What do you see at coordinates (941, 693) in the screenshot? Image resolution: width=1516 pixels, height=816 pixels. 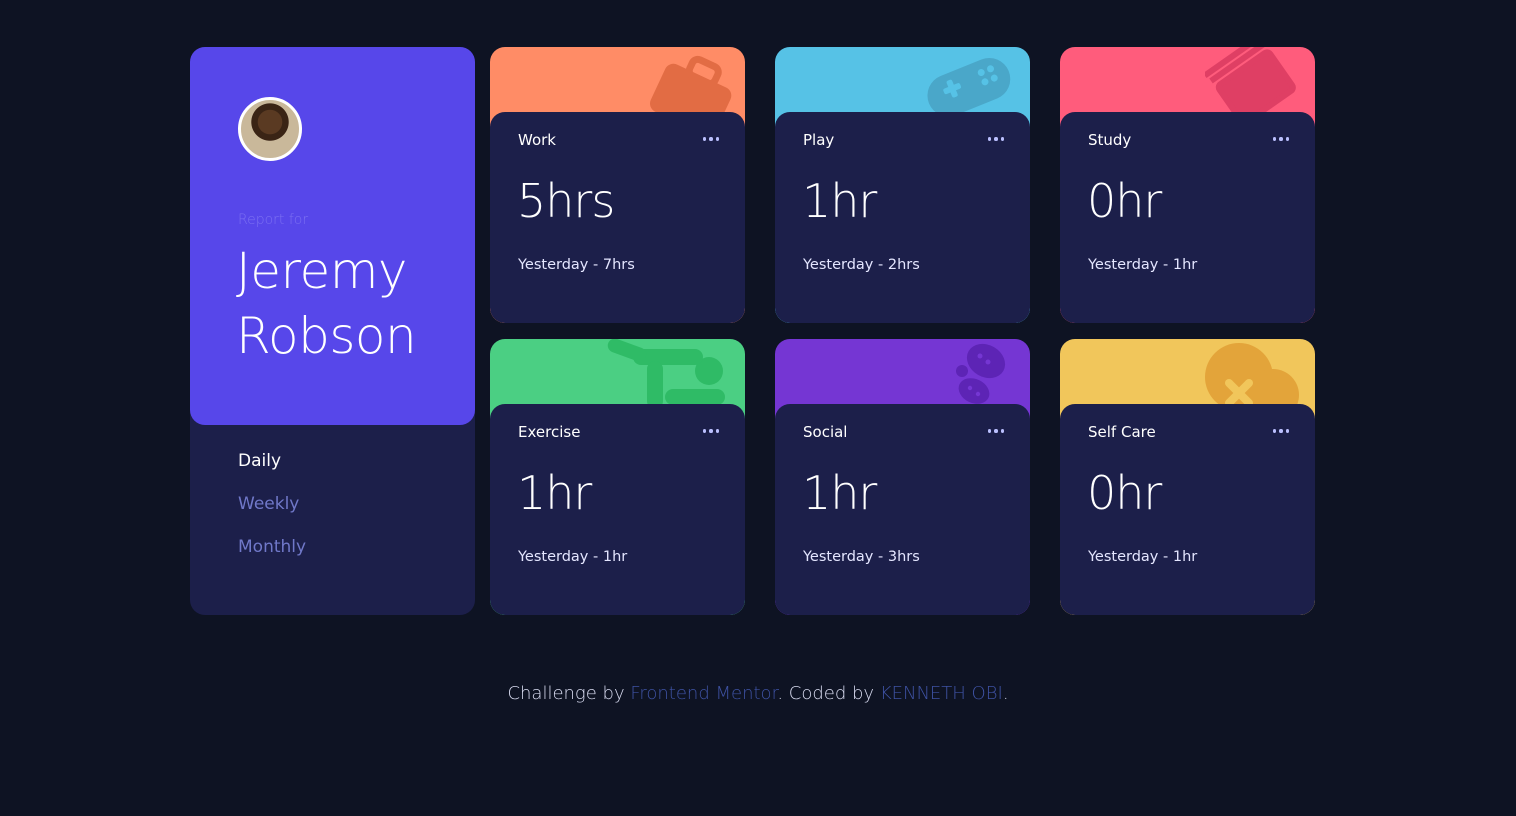 I see `author-link: KENNETH OBI` at bounding box center [941, 693].